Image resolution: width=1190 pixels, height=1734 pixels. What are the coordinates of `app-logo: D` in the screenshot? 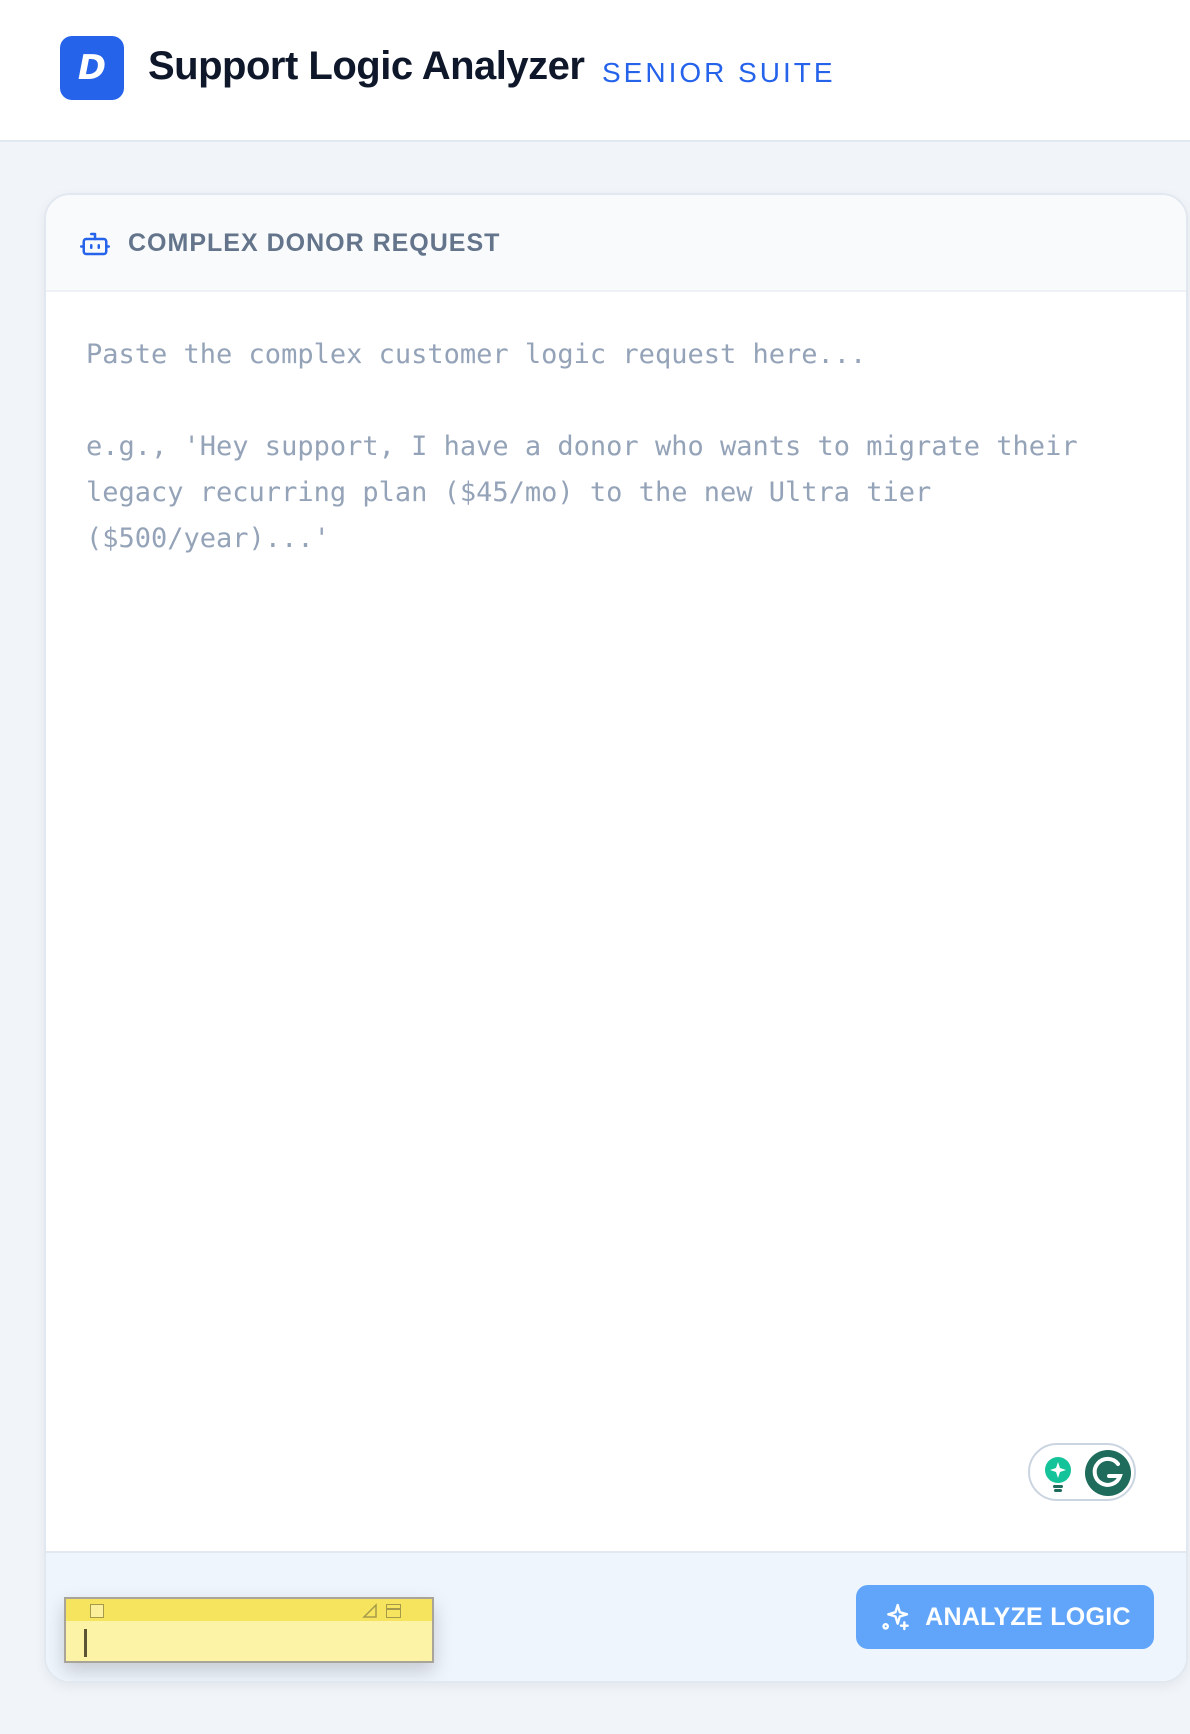 It's located at (92, 68).